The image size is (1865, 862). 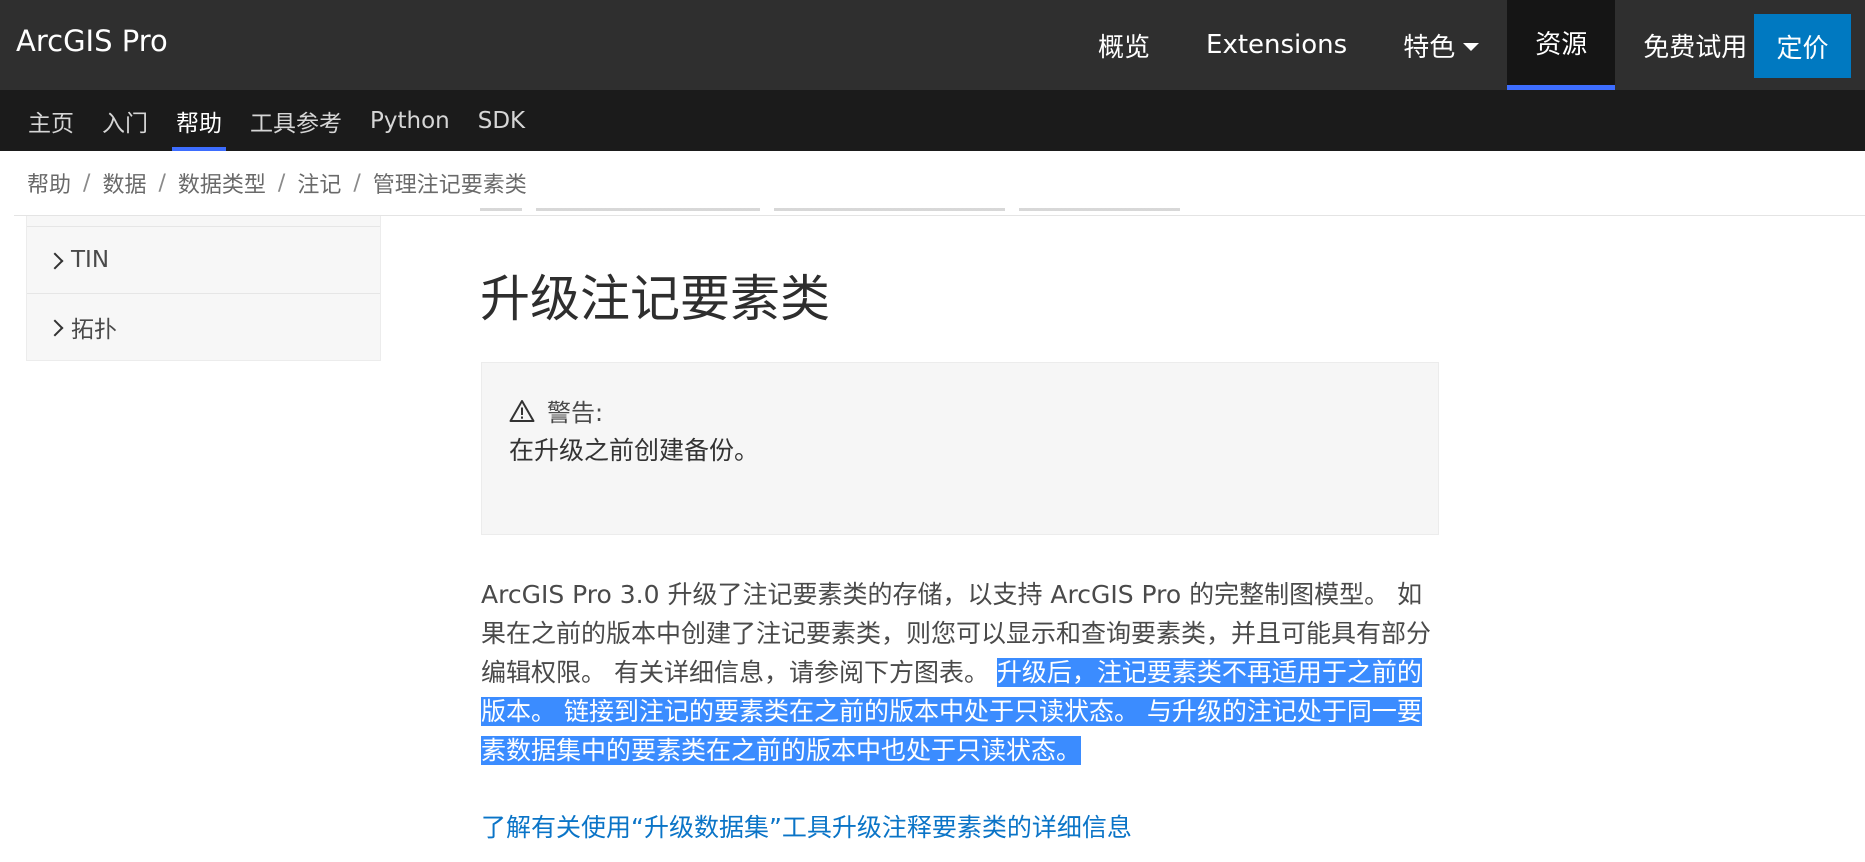 What do you see at coordinates (94, 330) in the screenshot?
I see `sidebar-item-label: 拓扑` at bounding box center [94, 330].